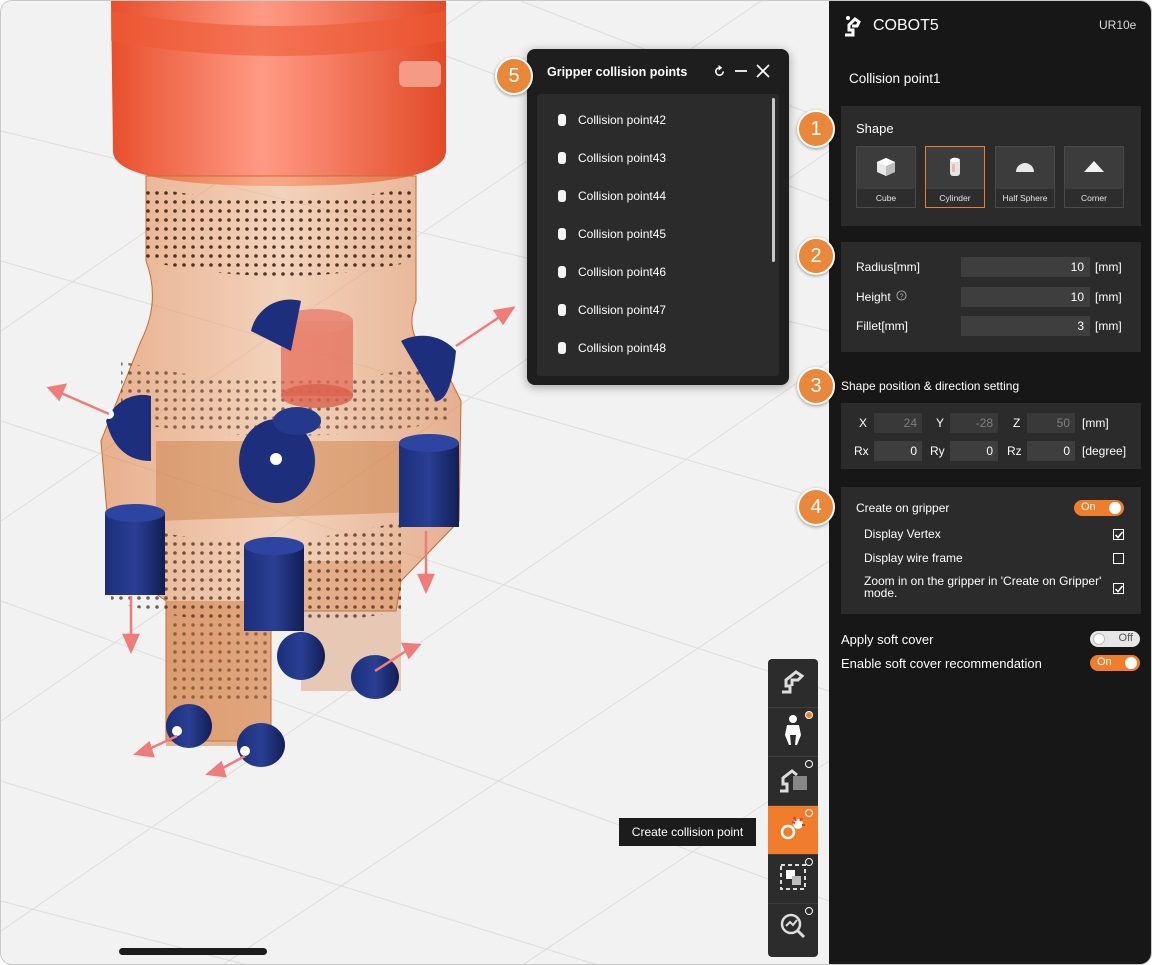  What do you see at coordinates (1025, 326) in the screenshot?
I see `fillet-input: 3` at bounding box center [1025, 326].